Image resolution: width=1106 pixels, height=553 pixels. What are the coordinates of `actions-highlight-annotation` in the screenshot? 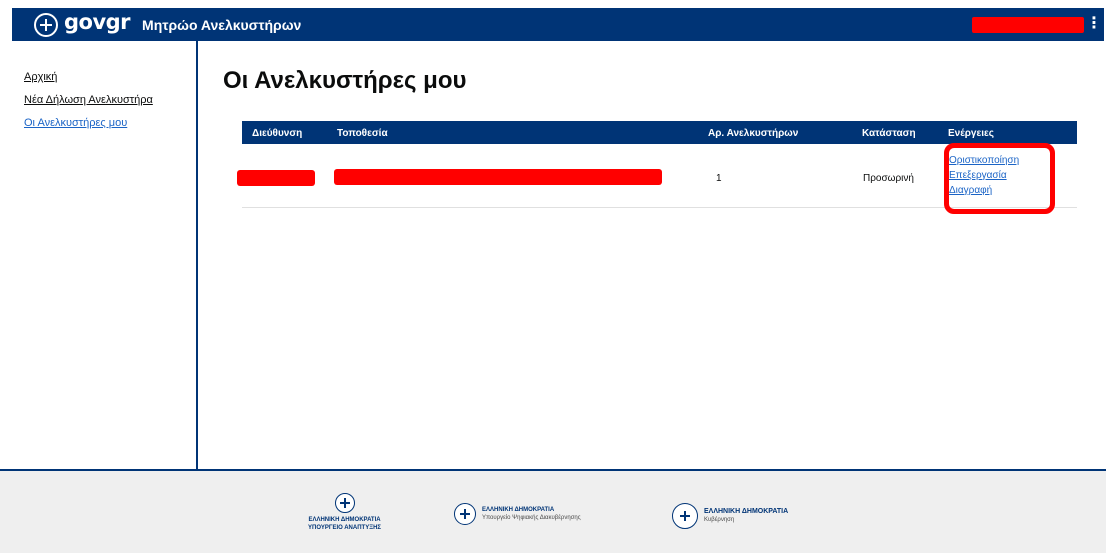 It's located at (999, 178).